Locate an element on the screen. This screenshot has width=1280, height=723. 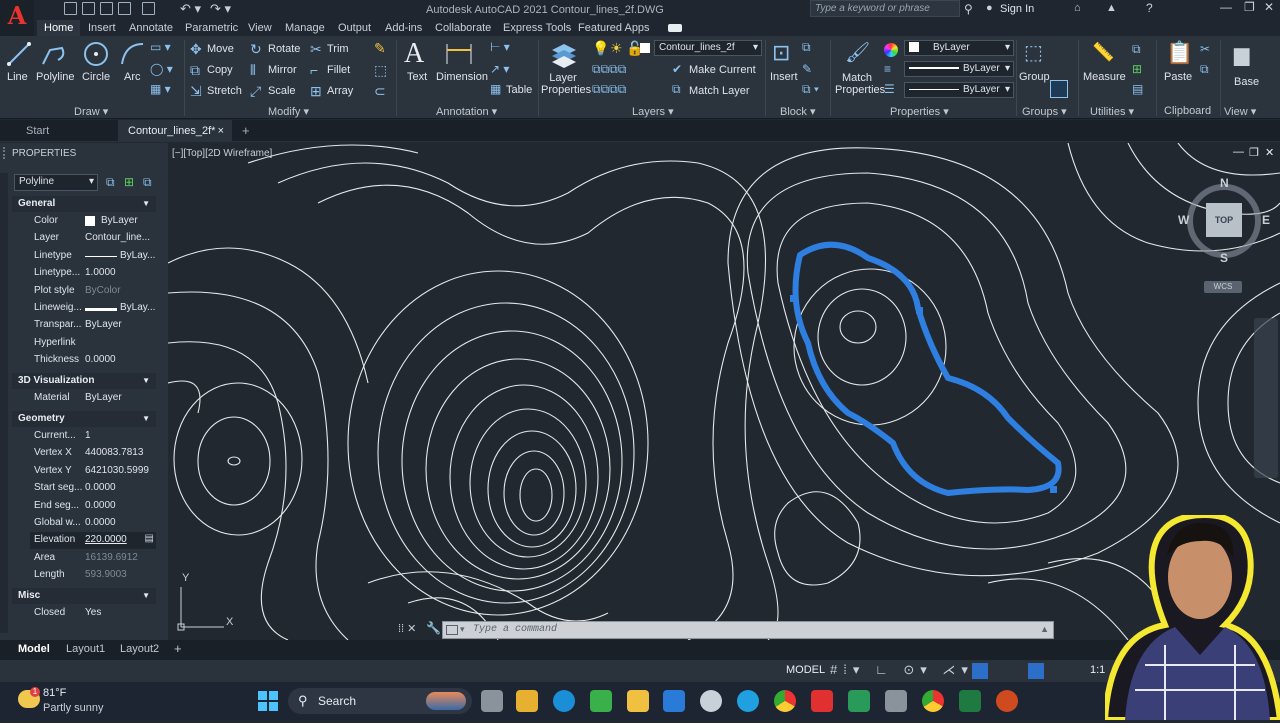
make-current-button: Make Current is located at coordinates (722, 70).